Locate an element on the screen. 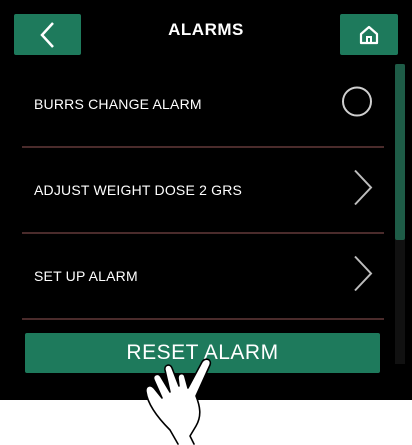 This screenshot has width=412, height=445. home-button is located at coordinates (369, 34).